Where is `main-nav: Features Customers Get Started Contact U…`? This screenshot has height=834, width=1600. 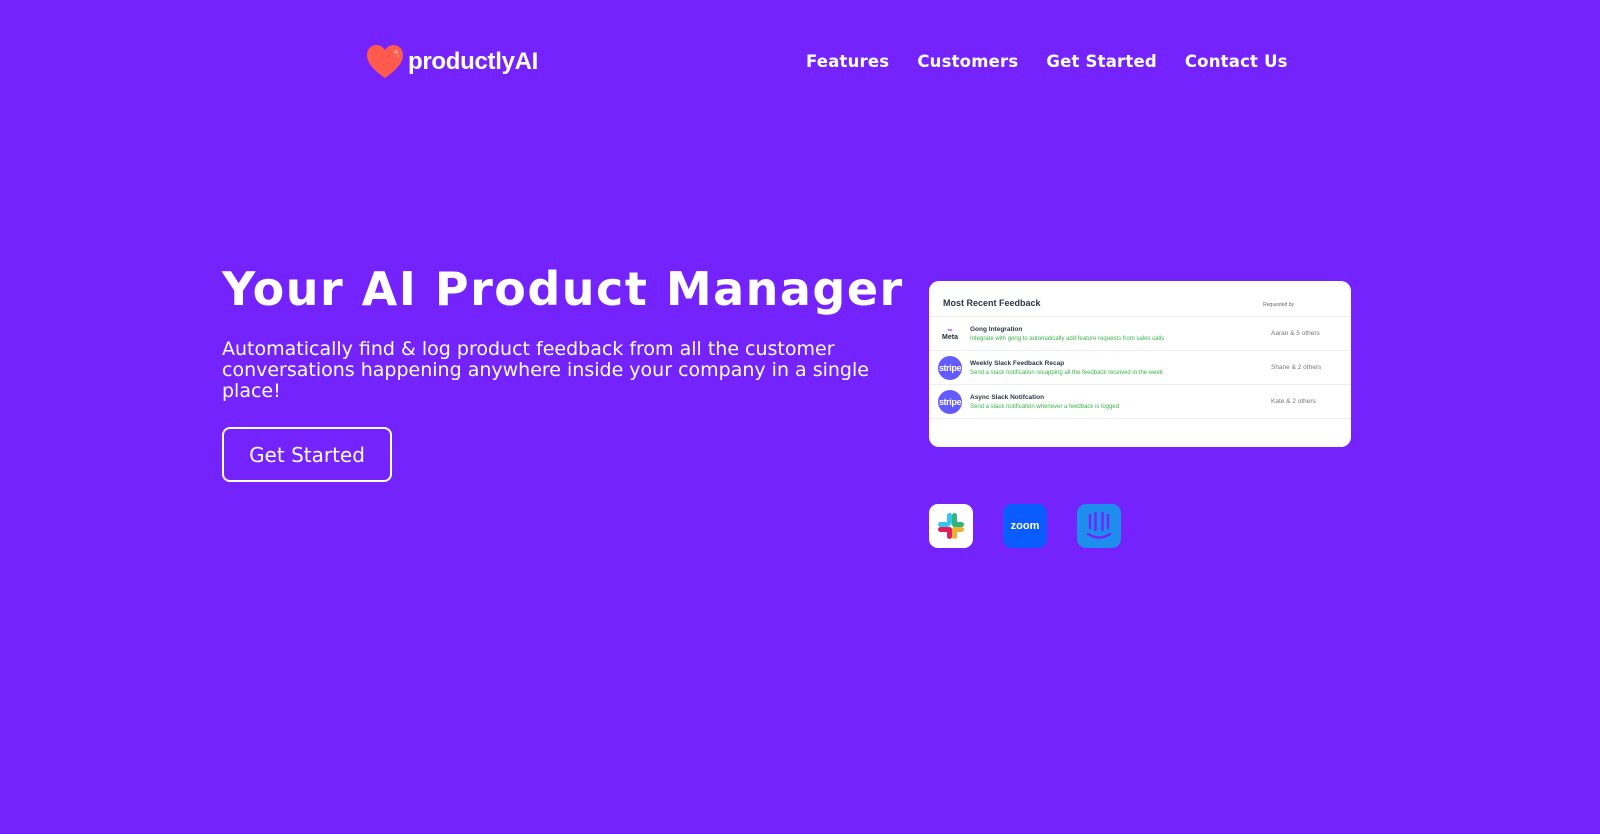
main-nav: Features Customers Get Started Contact U… is located at coordinates (1047, 61).